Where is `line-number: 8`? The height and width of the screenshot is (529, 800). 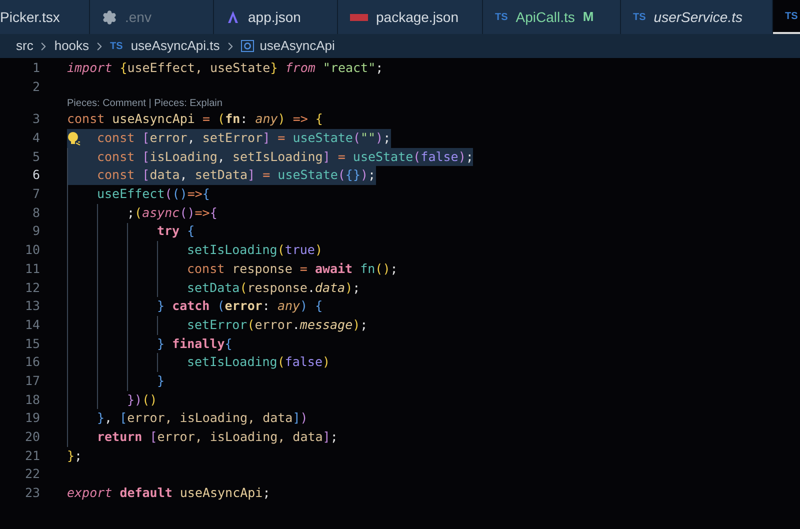 line-number: 8 is located at coordinates (35, 213).